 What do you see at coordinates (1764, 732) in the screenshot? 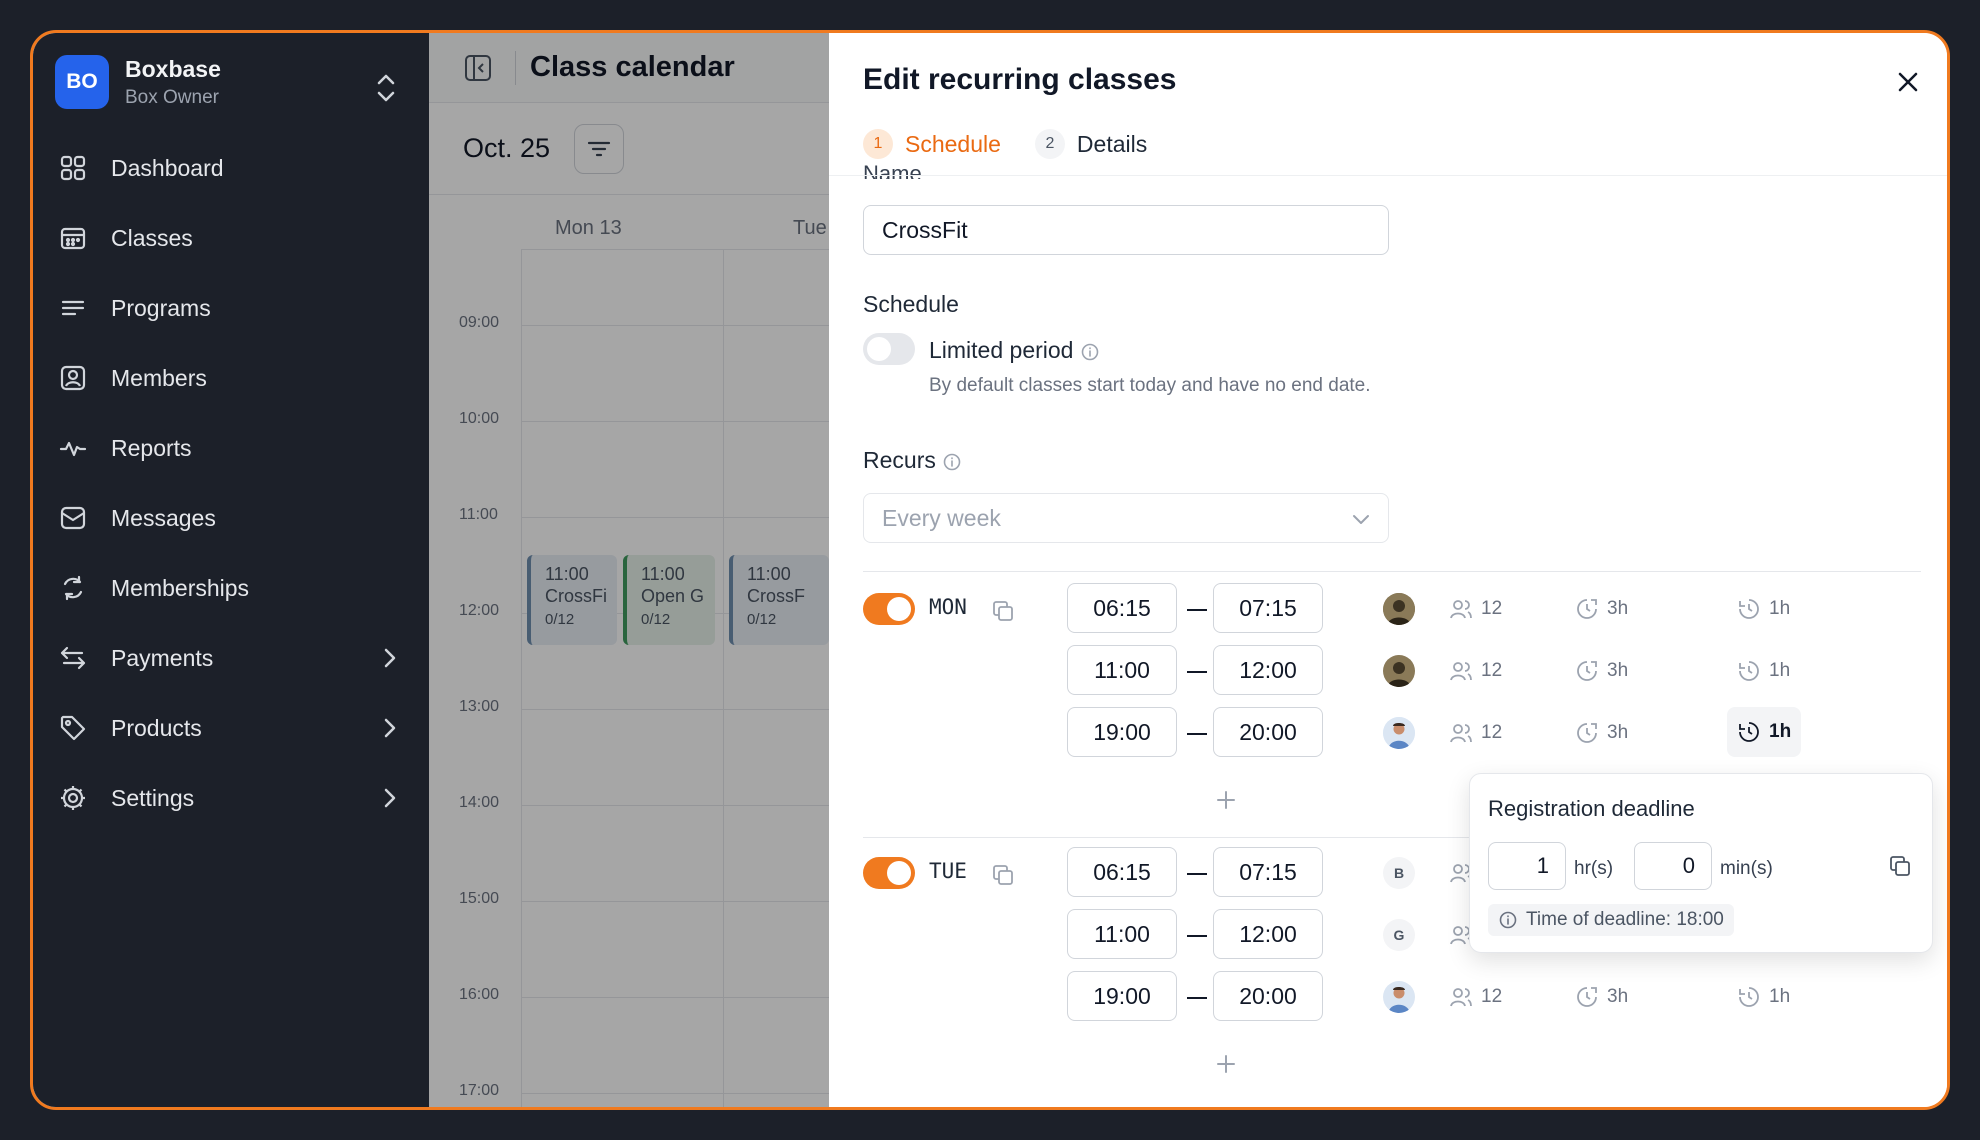
I see `registration-deadline-active: 1h` at bounding box center [1764, 732].